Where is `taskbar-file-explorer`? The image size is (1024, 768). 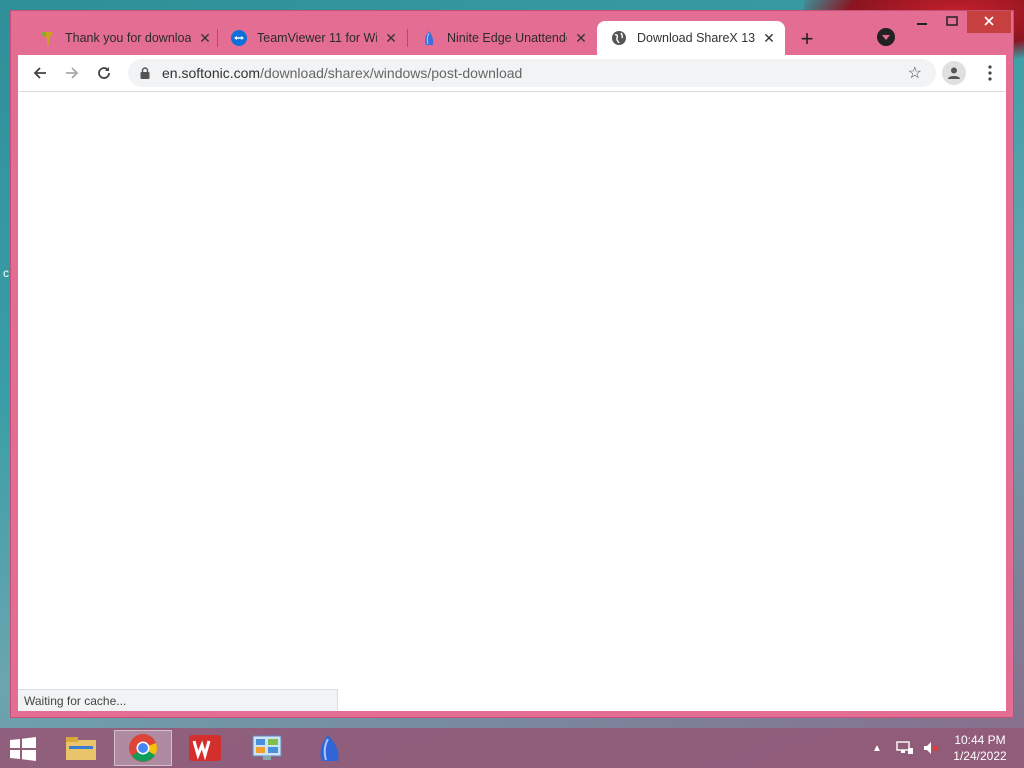
taskbar-file-explorer is located at coordinates (81, 748).